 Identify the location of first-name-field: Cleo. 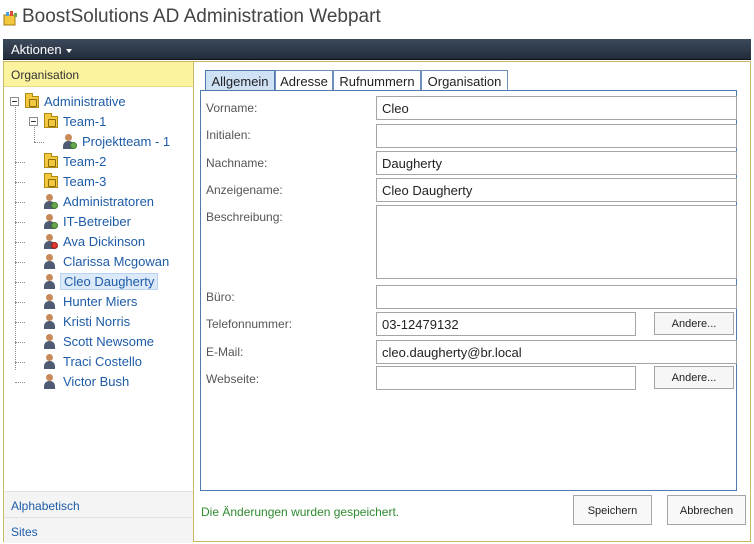
(556, 108).